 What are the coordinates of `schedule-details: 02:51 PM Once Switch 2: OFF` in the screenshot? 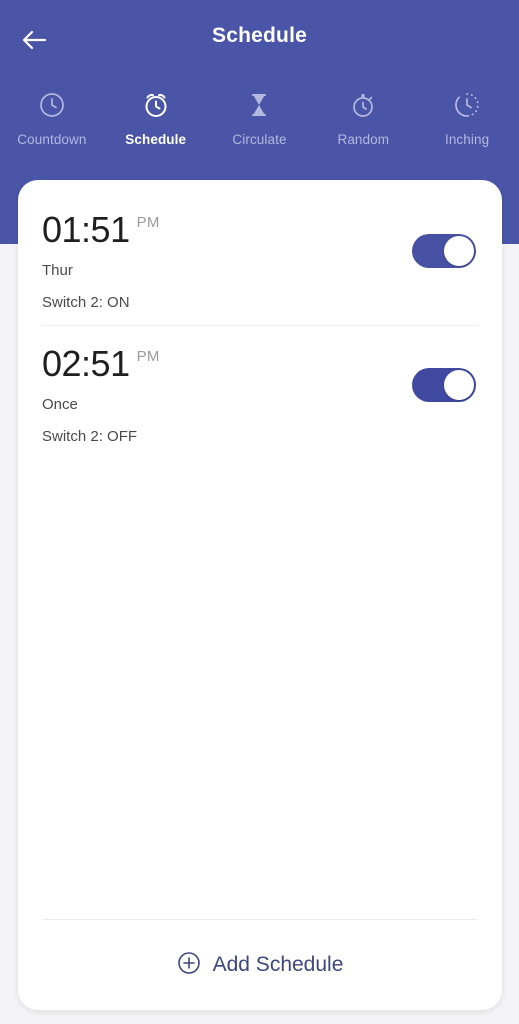 It's located at (101, 395).